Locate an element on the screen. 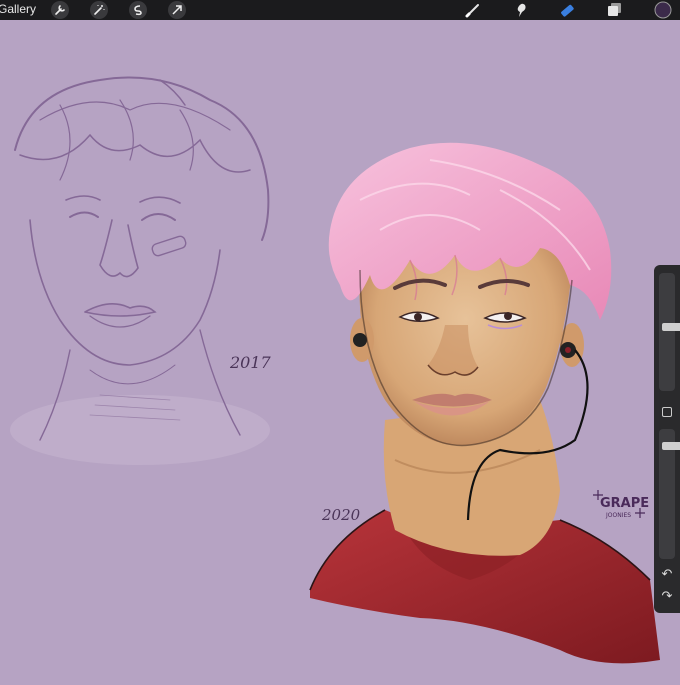  smudge-button is located at coordinates (520, 10).